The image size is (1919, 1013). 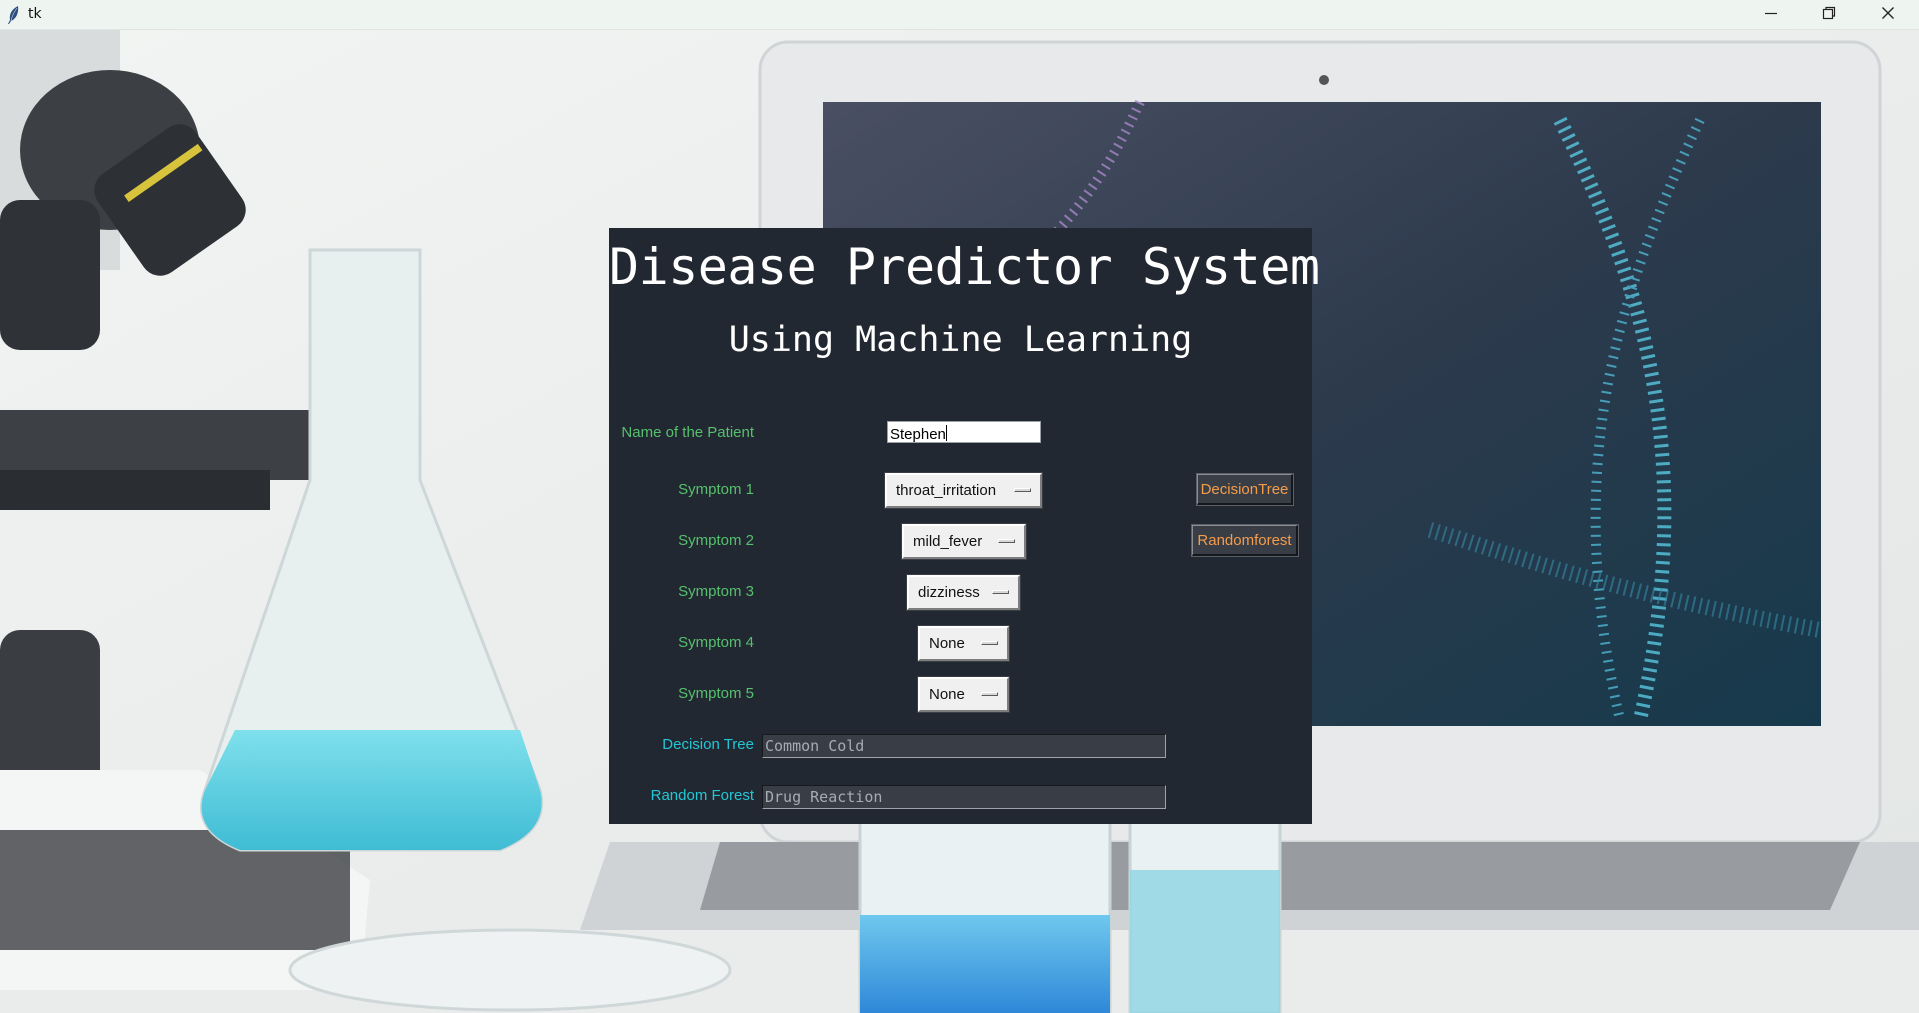 I want to click on tk-feather-icon, so click(x=14, y=15).